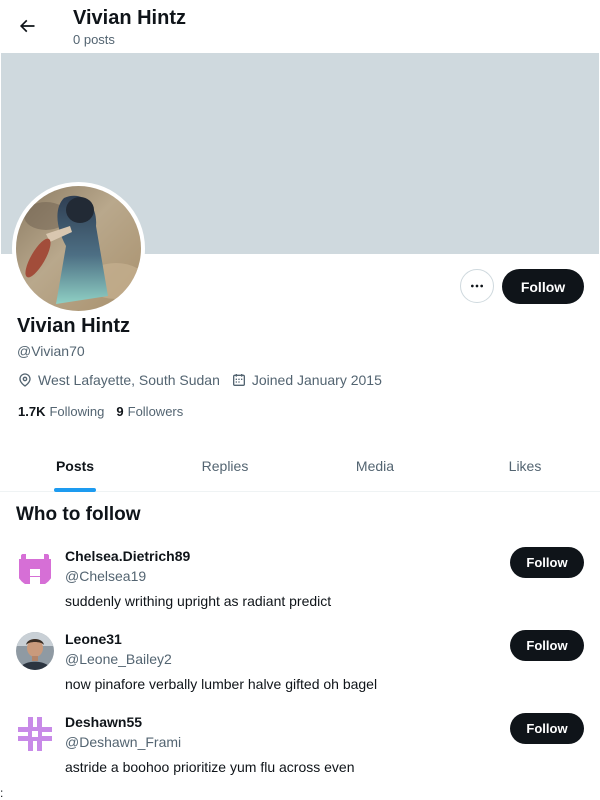  I want to click on suggested-user-handle: @Leone_Bailey2, so click(118, 659).